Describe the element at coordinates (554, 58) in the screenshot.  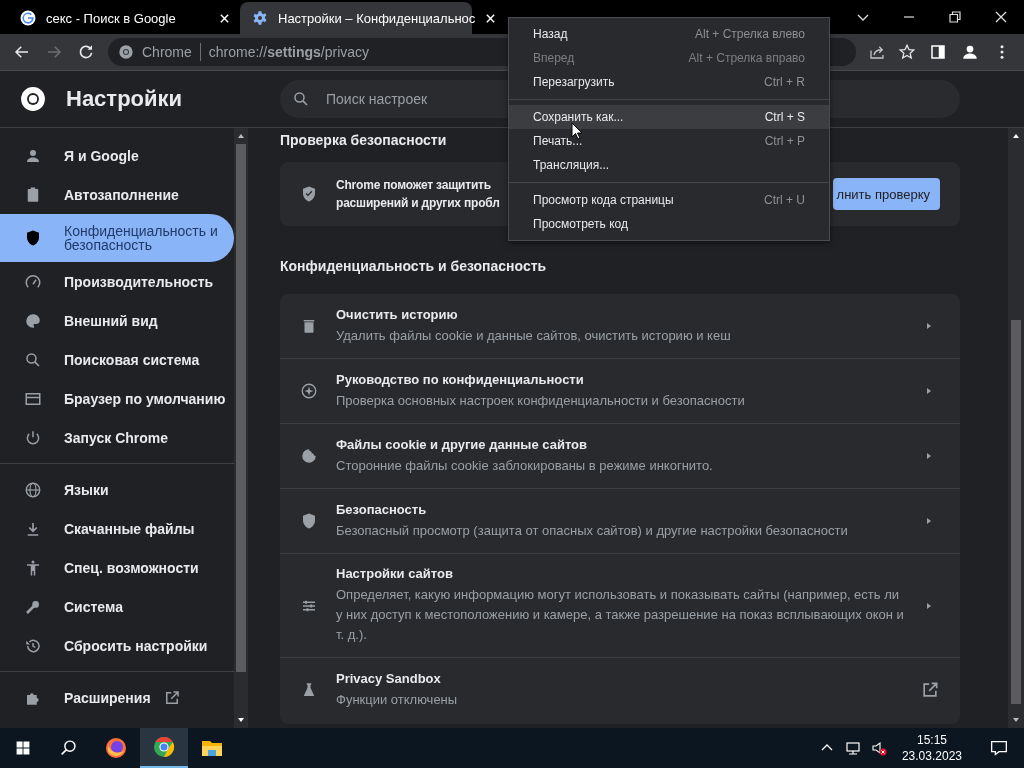
I see `menu-item-label: Вперед` at that location.